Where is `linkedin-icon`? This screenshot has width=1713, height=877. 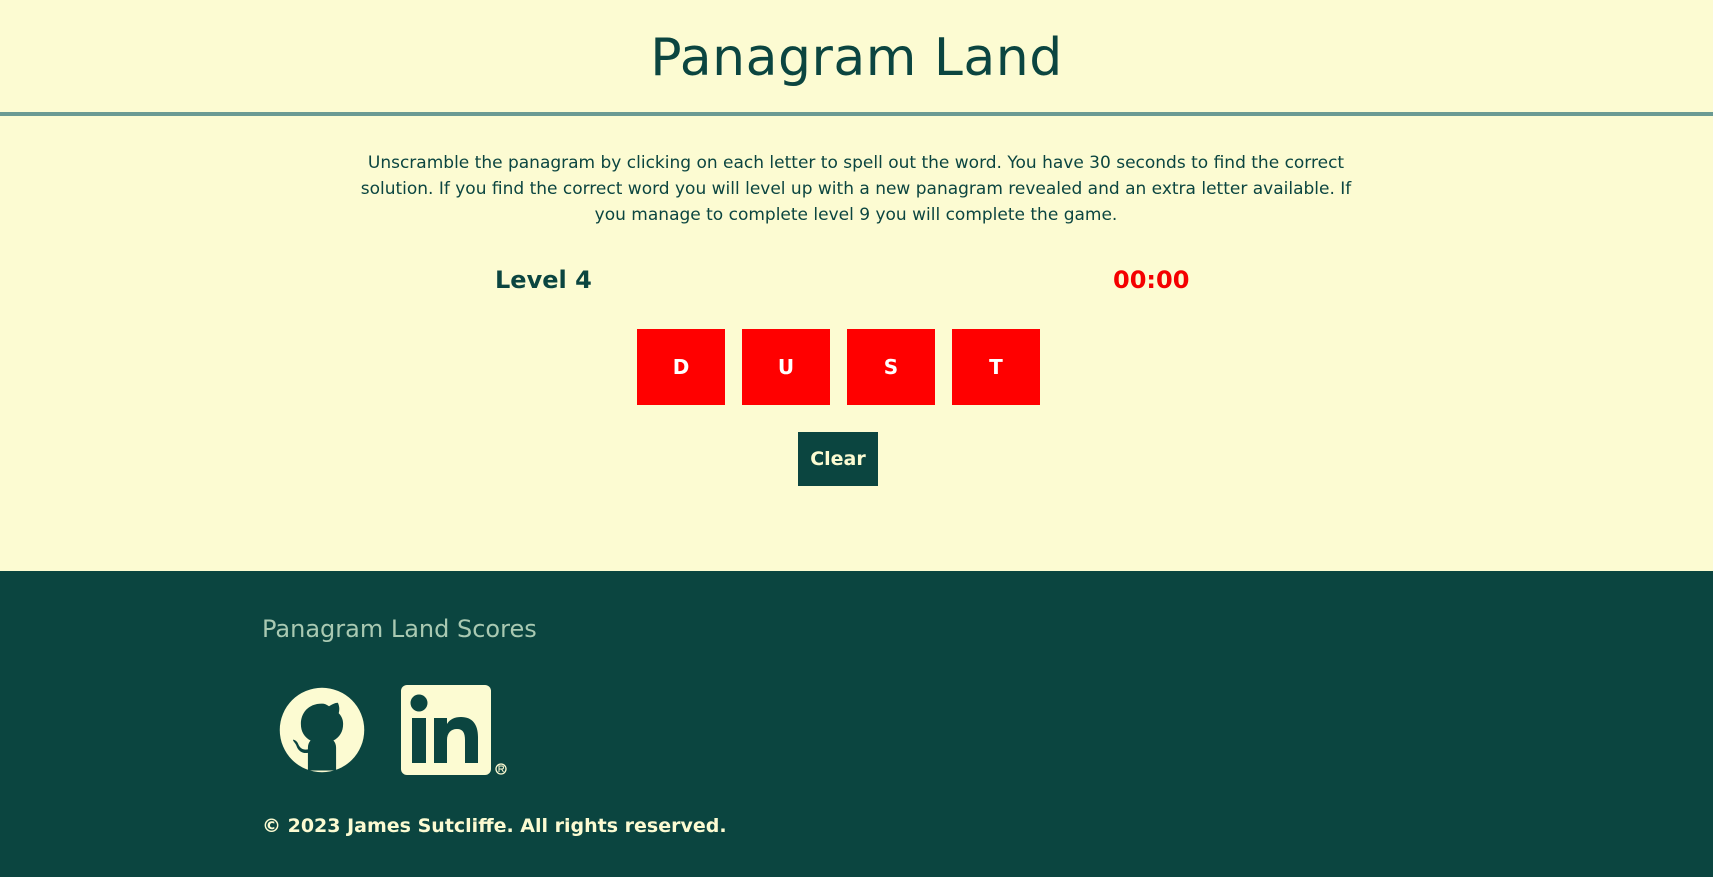
linkedin-icon is located at coordinates (454, 730).